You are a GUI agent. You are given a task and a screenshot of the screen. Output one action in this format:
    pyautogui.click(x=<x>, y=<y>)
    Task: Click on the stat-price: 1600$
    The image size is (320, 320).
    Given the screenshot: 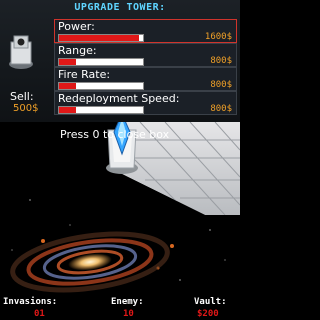 What is the action you would take?
    pyautogui.click(x=218, y=37)
    